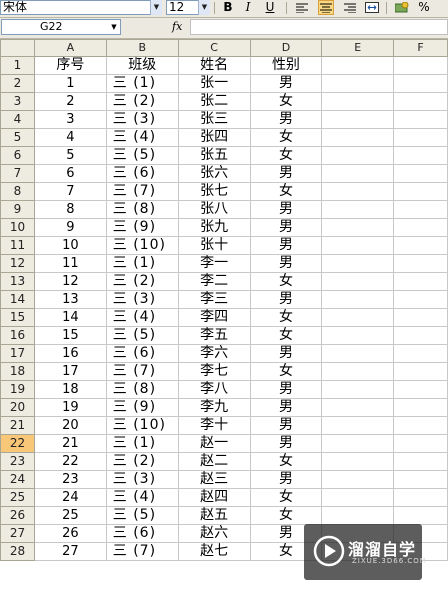 The image size is (448, 596). I want to click on row-header: 9, so click(17, 209).